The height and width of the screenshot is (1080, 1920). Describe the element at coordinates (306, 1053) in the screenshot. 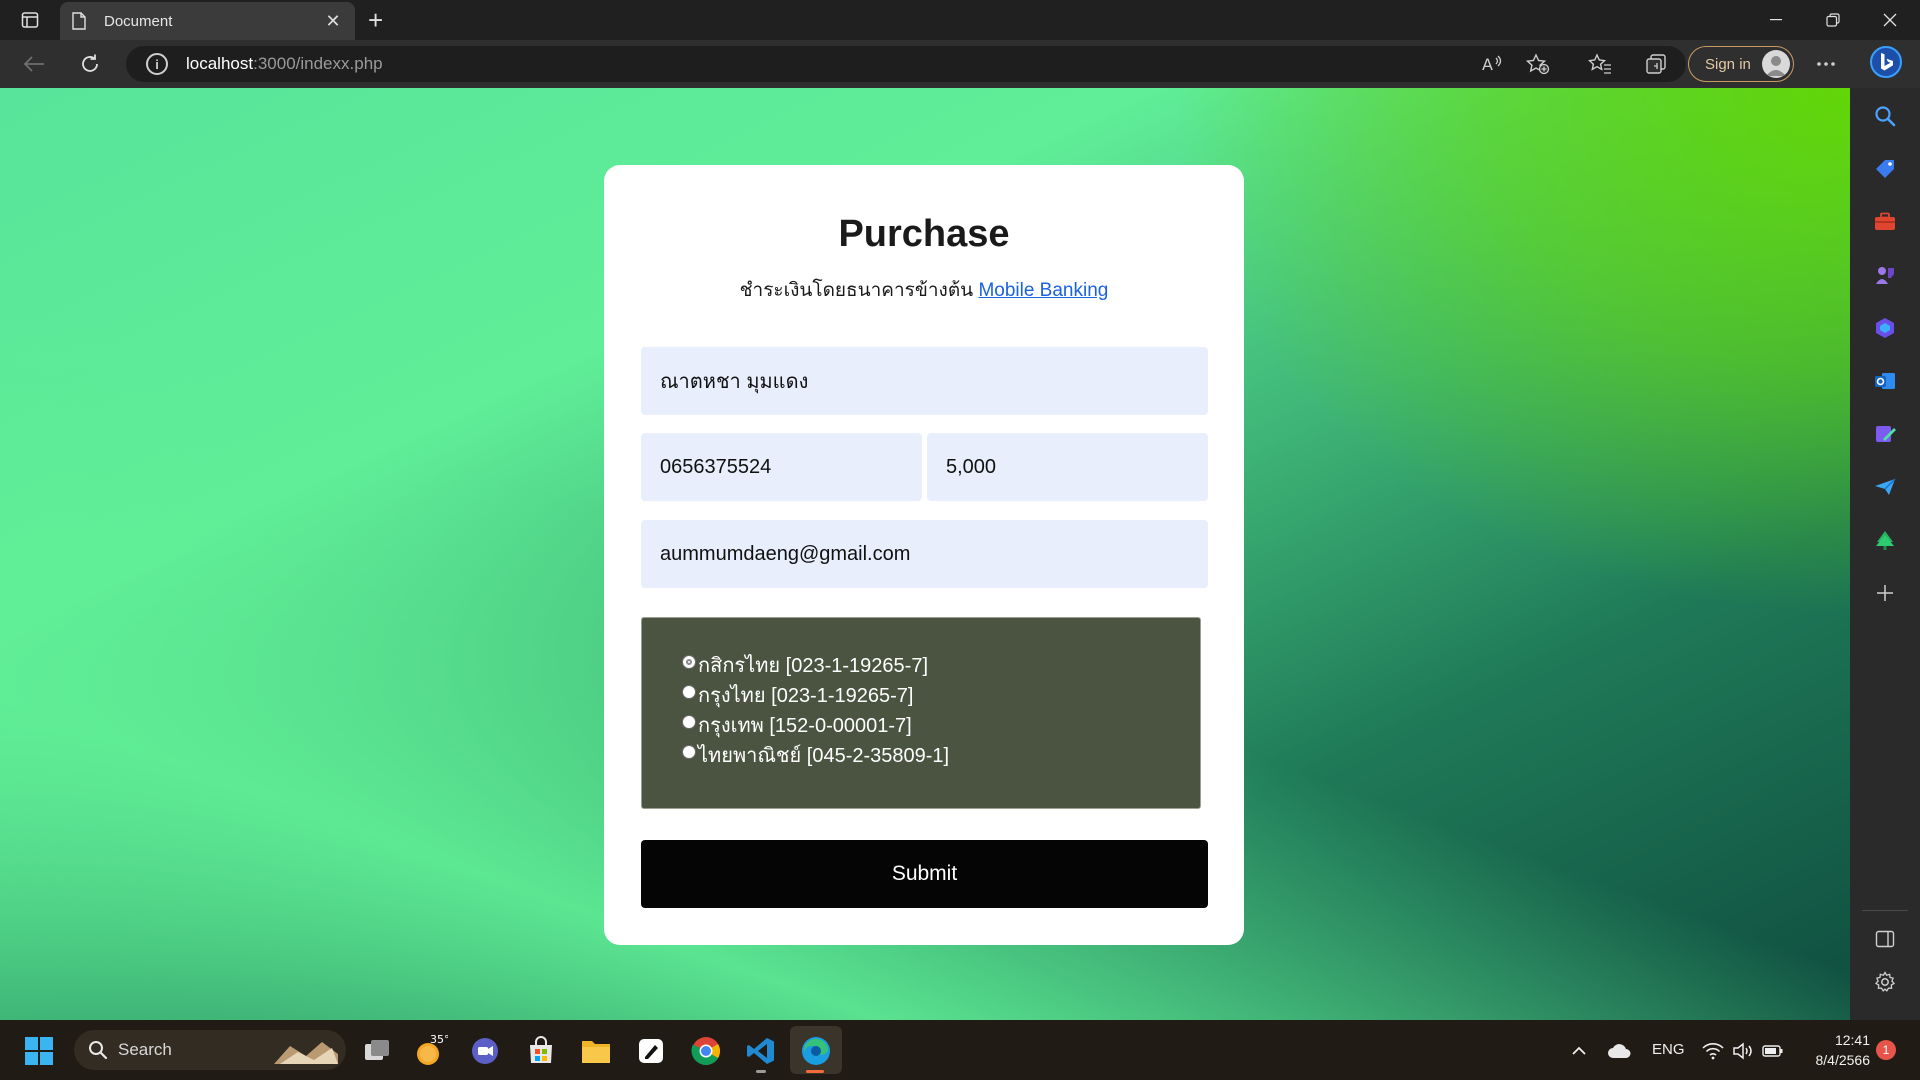

I see `search-highlight-image-icon` at that location.